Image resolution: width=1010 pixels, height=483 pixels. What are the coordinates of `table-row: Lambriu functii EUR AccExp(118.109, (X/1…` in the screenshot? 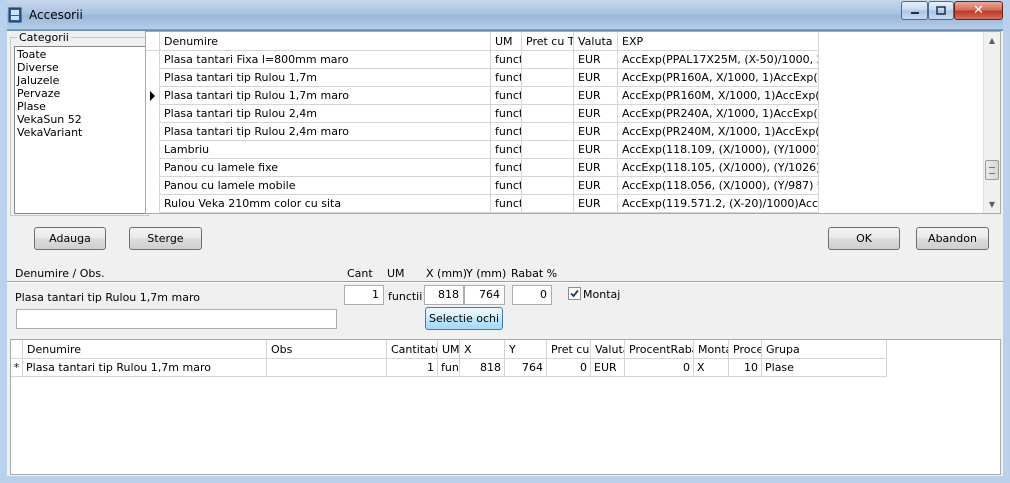 It's located at (482, 150).